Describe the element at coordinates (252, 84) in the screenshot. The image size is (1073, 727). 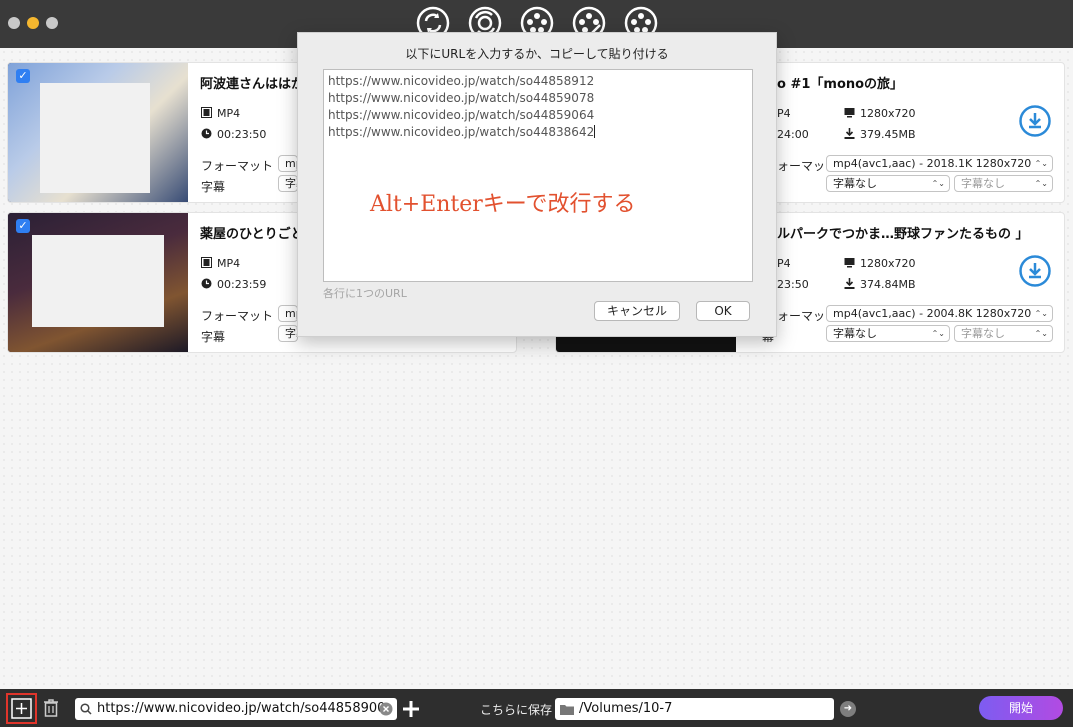
I see `video-title: 阿波連さんははか` at that location.